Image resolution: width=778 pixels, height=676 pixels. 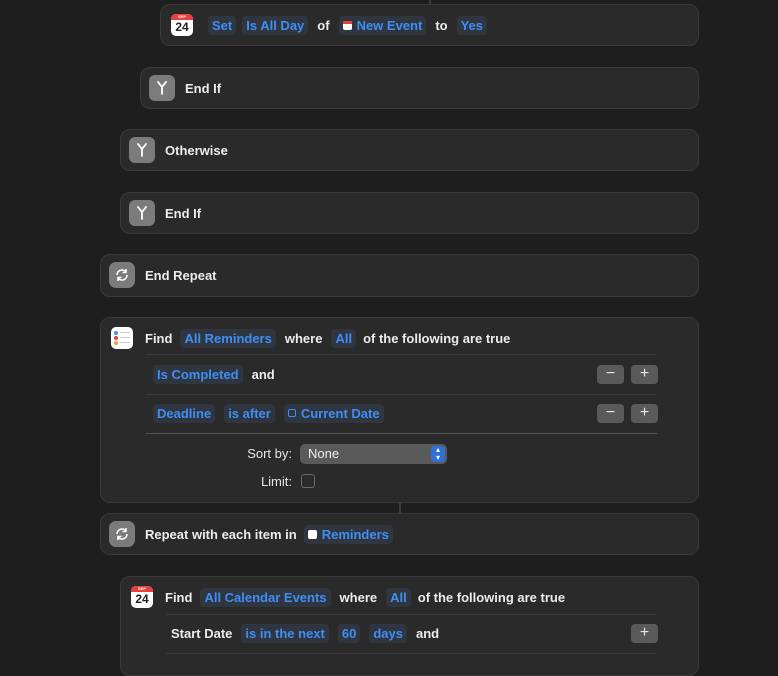 What do you see at coordinates (265, 597) in the screenshot?
I see `entity-token: All Calendar Events` at bounding box center [265, 597].